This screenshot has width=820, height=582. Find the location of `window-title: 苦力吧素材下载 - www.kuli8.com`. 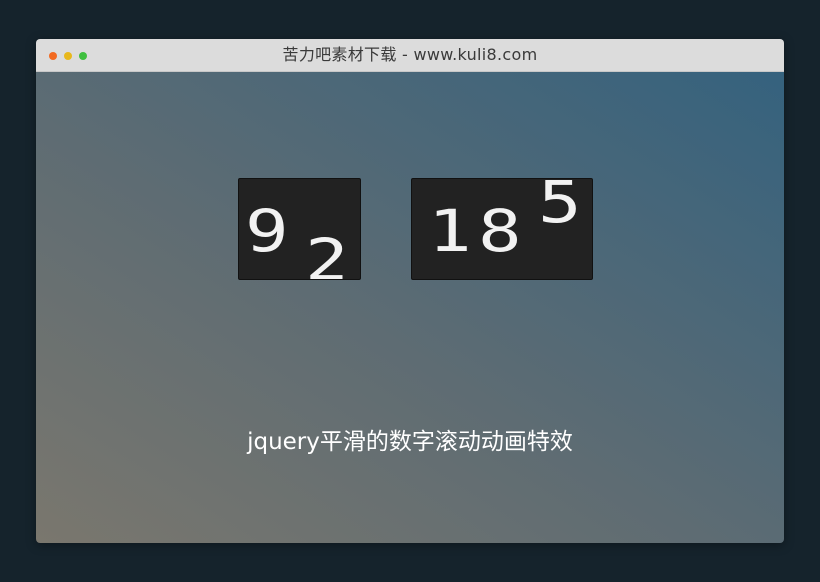

window-title: 苦力吧素材下载 - www.kuli8.com is located at coordinates (410, 54).